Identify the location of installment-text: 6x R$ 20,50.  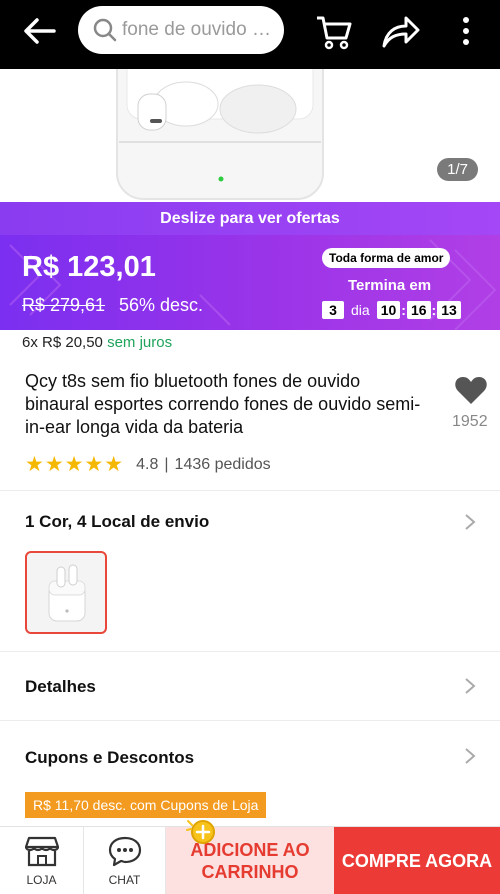
(62, 342).